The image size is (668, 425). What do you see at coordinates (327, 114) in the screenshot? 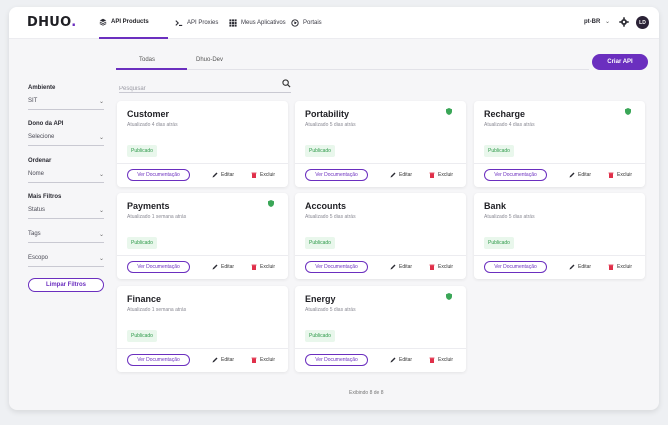
I see `api-card-title: Portability` at bounding box center [327, 114].